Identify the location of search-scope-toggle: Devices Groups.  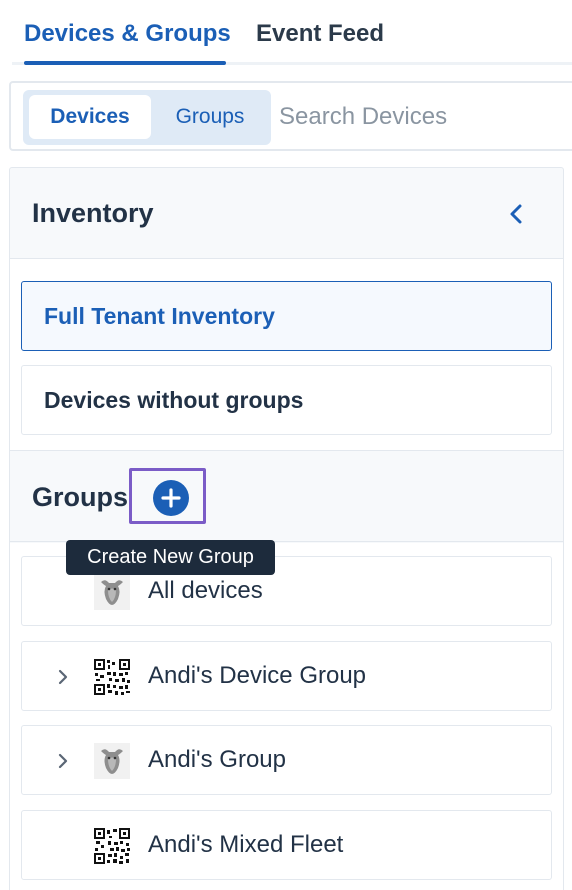
(147, 117).